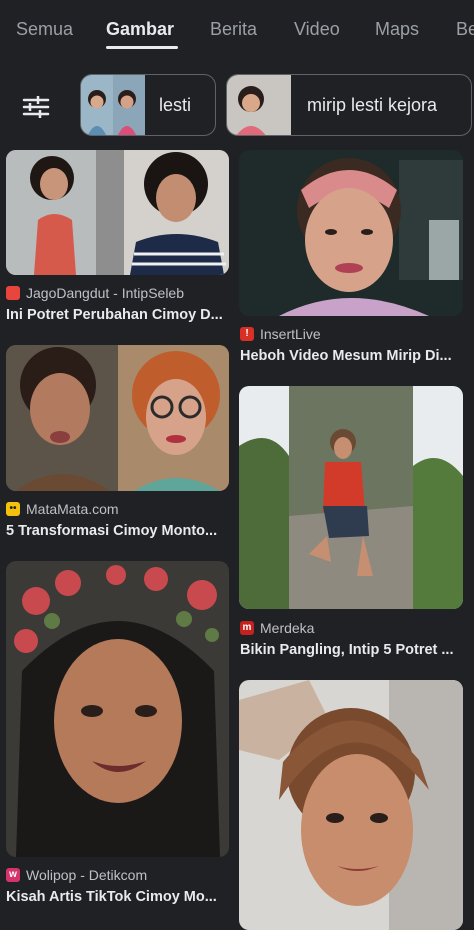 This screenshot has height=930, width=474. Describe the element at coordinates (36, 107) in the screenshot. I see `filter-icon` at that location.